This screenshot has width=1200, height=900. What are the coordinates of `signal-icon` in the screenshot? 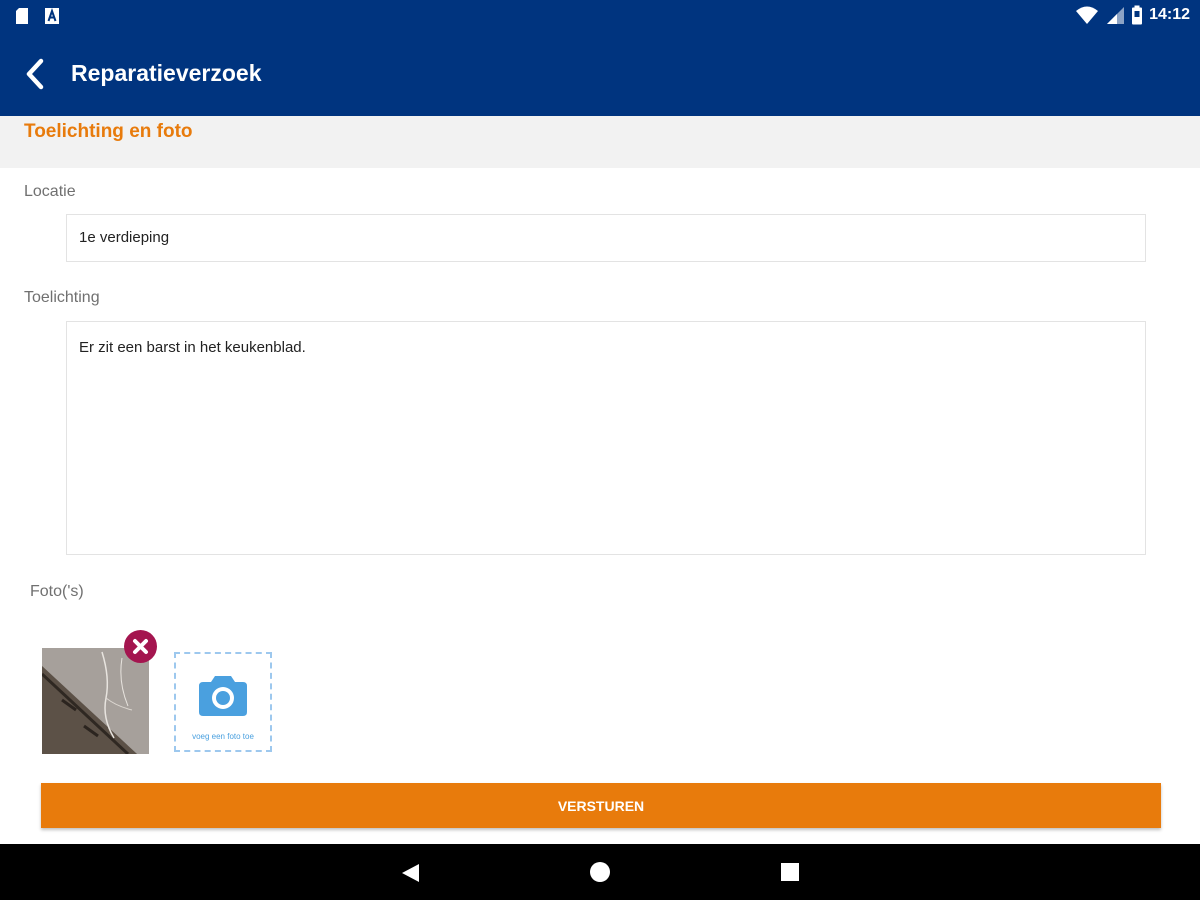 It's located at (1116, 15).